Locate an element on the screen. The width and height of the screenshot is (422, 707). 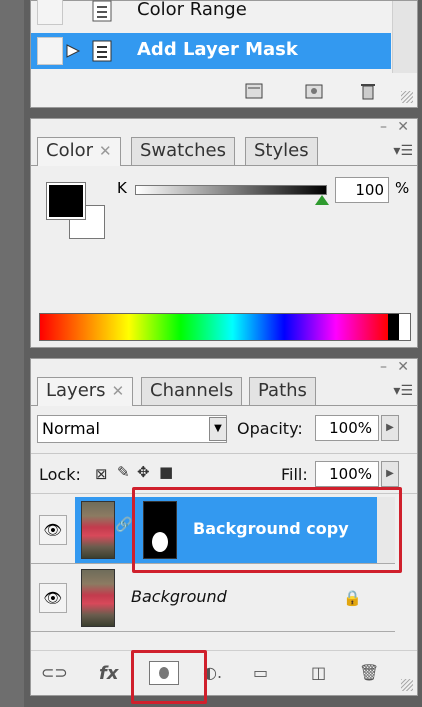
tab-label: Color is located at coordinates (69, 150).